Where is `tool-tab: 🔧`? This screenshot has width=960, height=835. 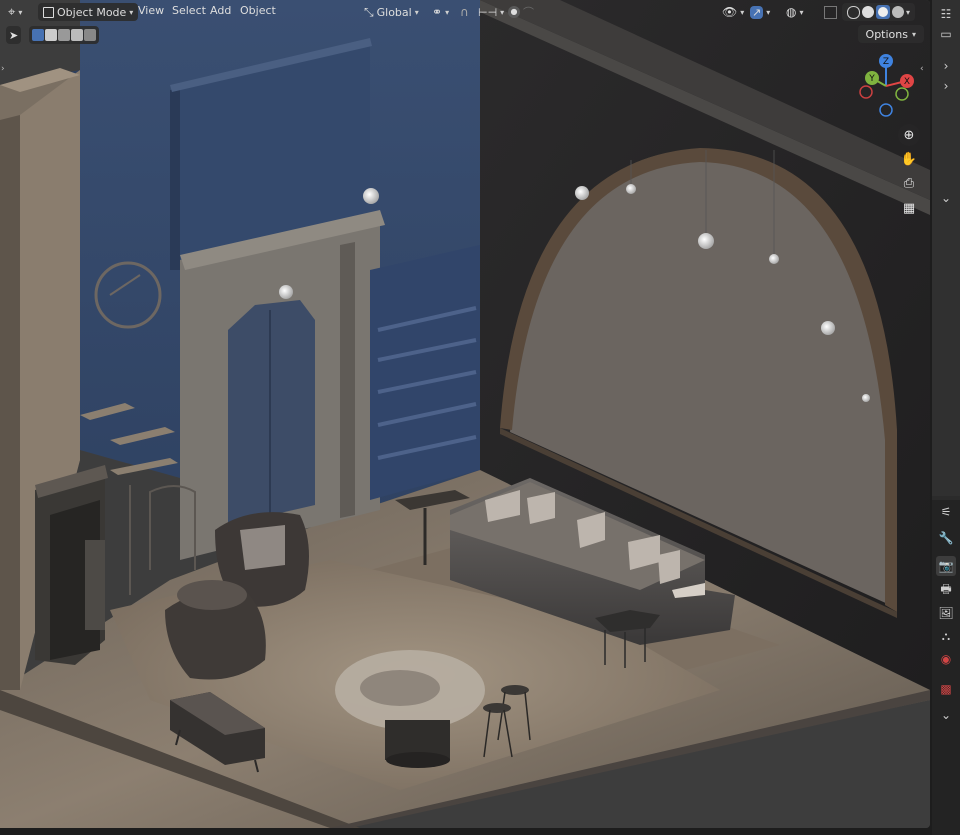
tool-tab: 🔧 is located at coordinates (946, 538).